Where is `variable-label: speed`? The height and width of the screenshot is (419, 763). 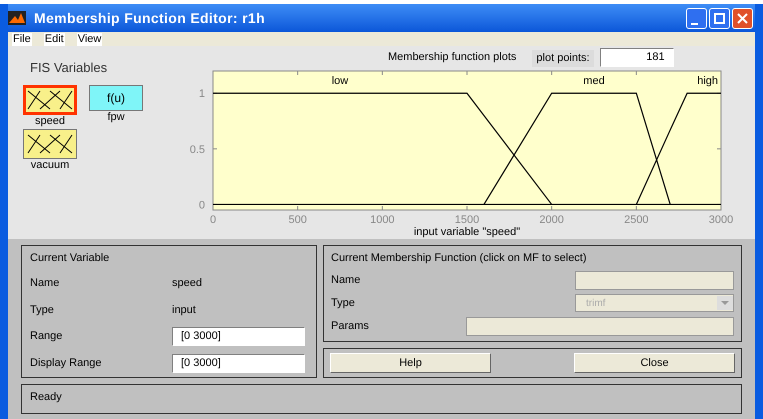
variable-label: speed is located at coordinates (50, 121).